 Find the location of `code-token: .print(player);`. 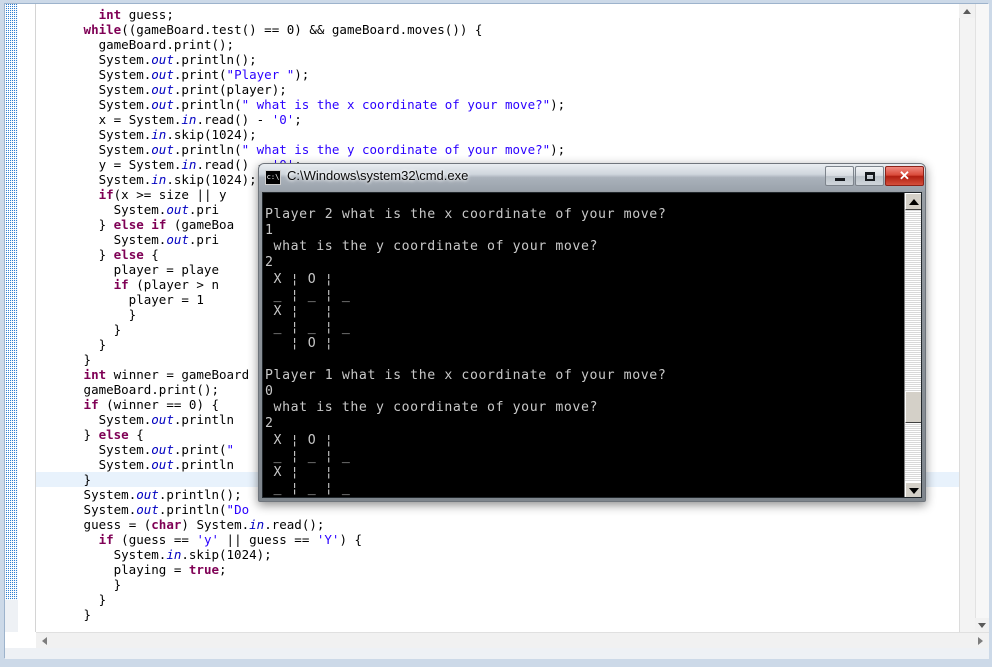

code-token: .print(player); is located at coordinates (230, 89).